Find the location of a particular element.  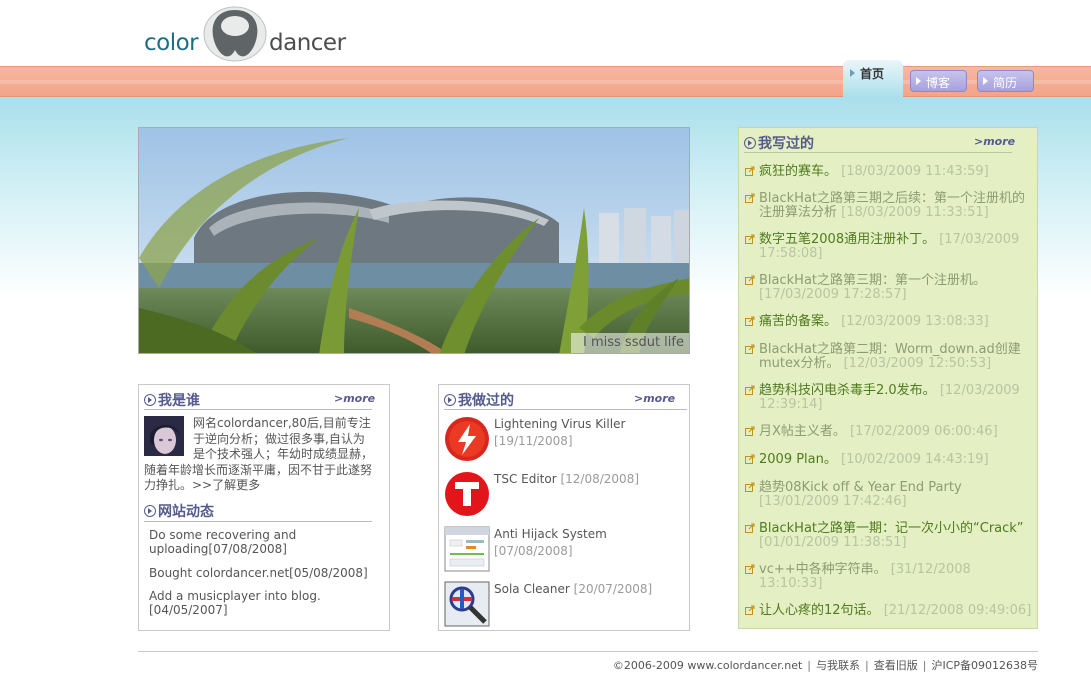

project-date: [12/08/2008] is located at coordinates (600, 479).